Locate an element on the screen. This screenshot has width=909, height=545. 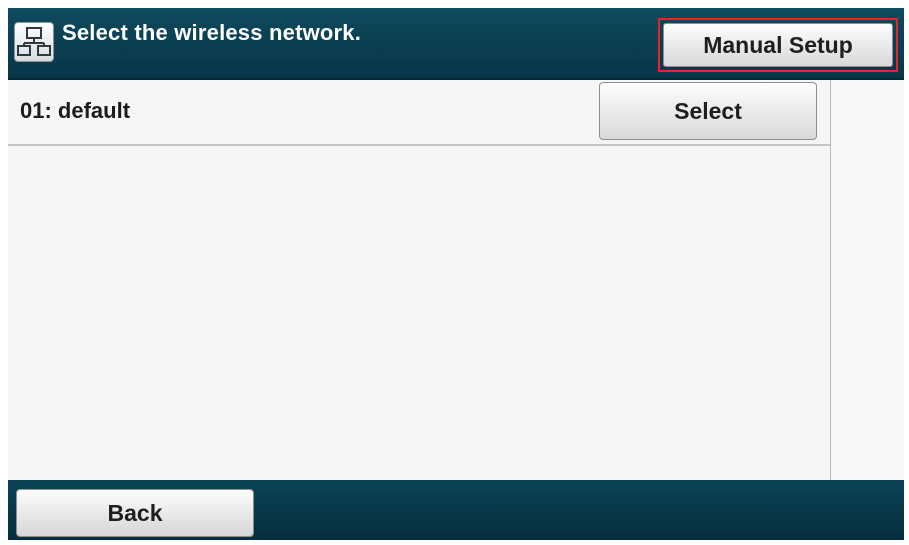
manual-setup-highlight: Manual Setup is located at coordinates (778, 45).